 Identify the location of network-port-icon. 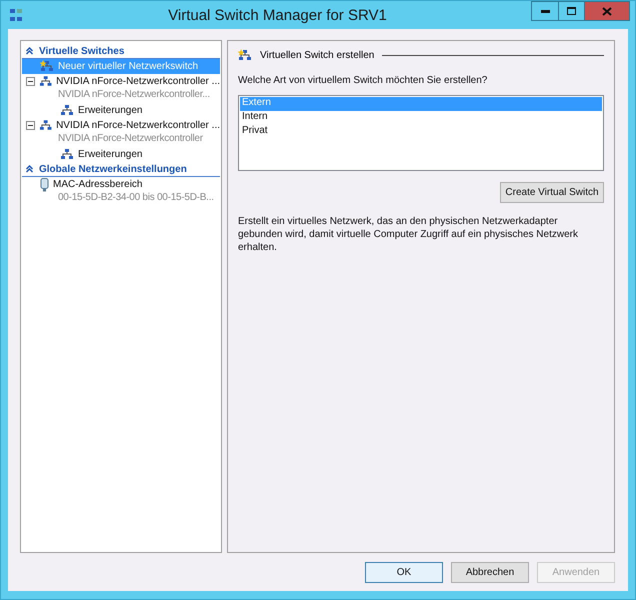
(44, 185).